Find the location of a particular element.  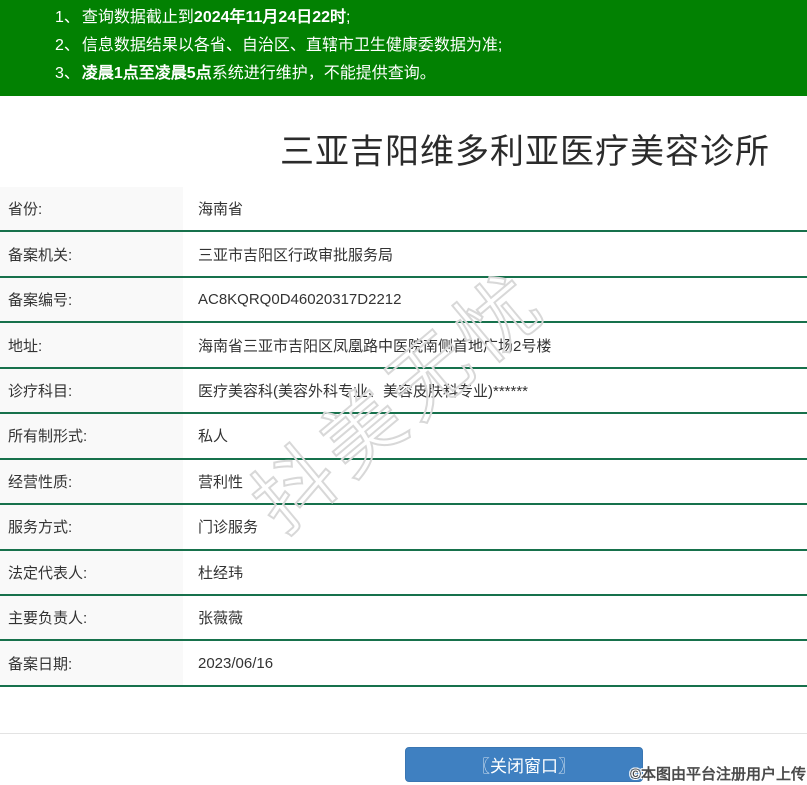

notice-text: 信息数据结果以各省、自治区、直辖市卫生健康委数据为准; is located at coordinates (292, 45).